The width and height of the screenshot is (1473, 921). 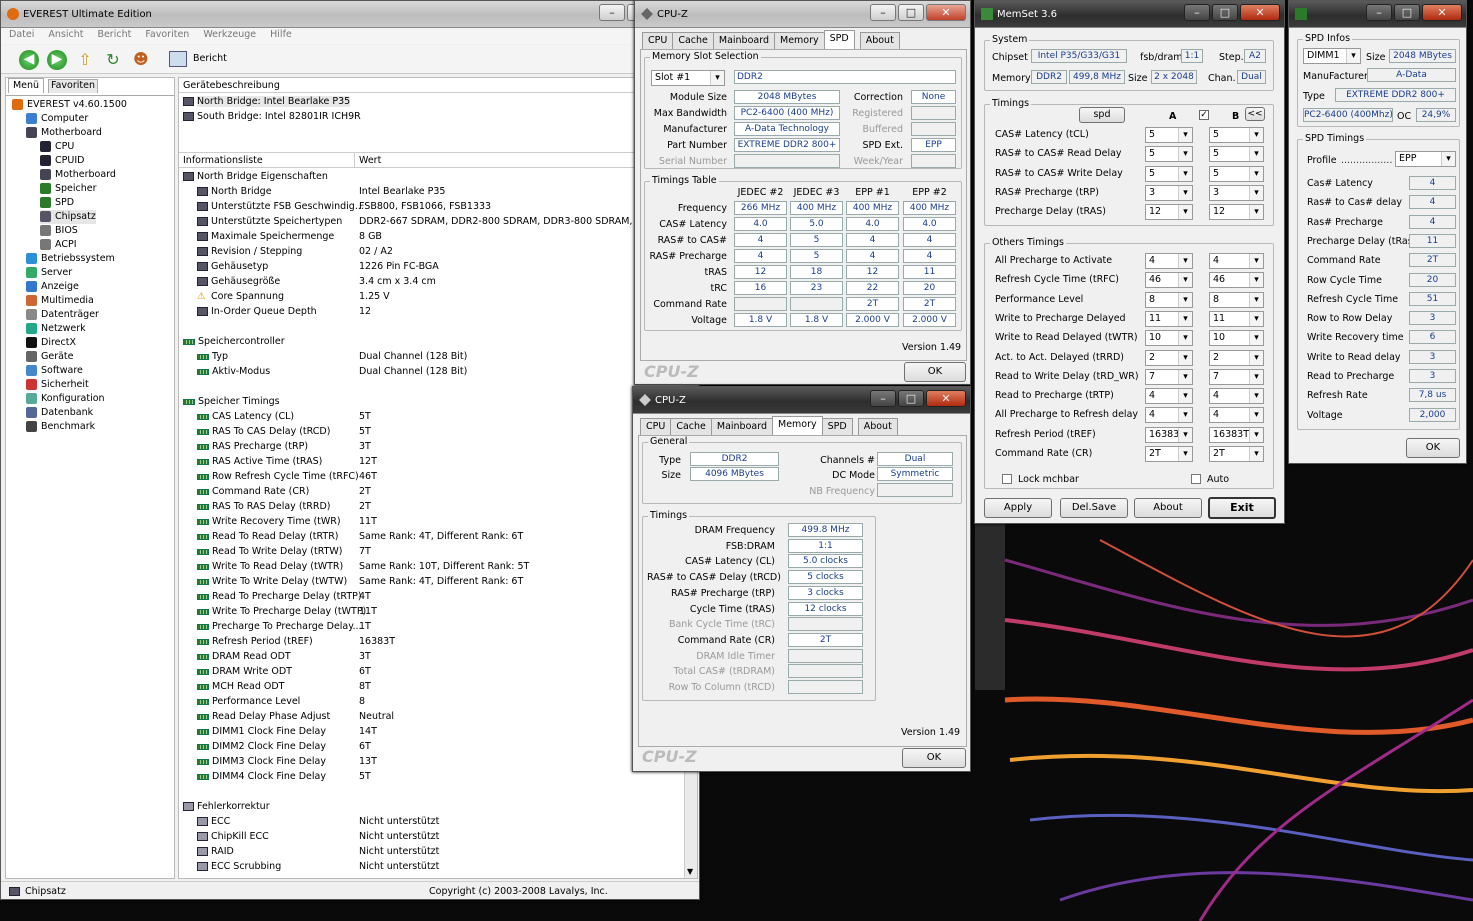 I want to click on tree-item: Server, so click(x=49, y=273).